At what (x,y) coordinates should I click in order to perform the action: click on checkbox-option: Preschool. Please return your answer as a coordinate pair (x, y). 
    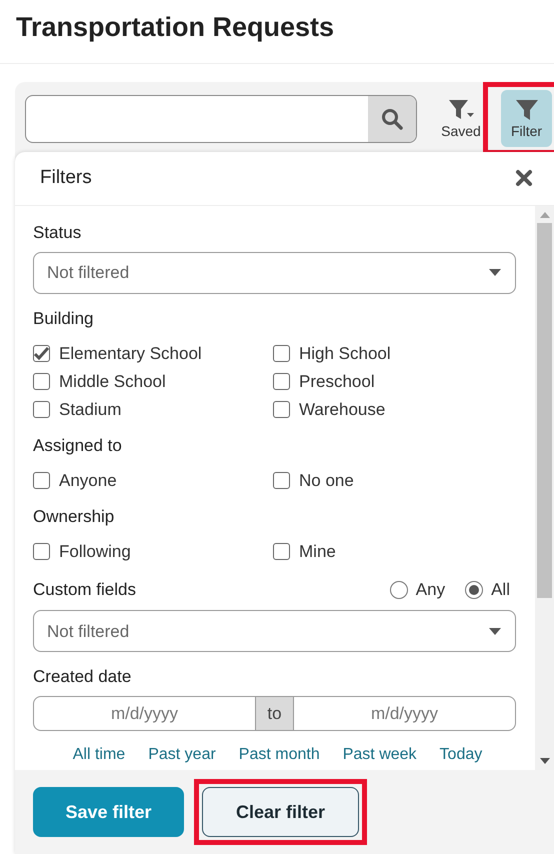
    Looking at the image, I should click on (394, 381).